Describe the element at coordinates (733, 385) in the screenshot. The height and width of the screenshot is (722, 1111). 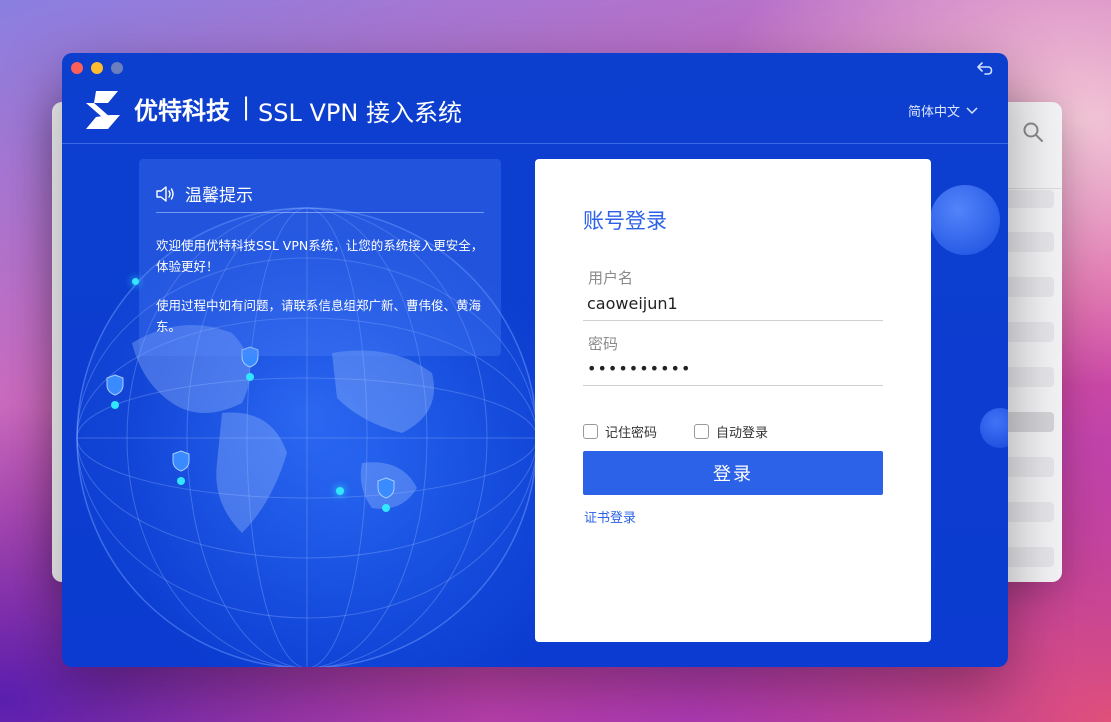
I see `password-underline` at that location.